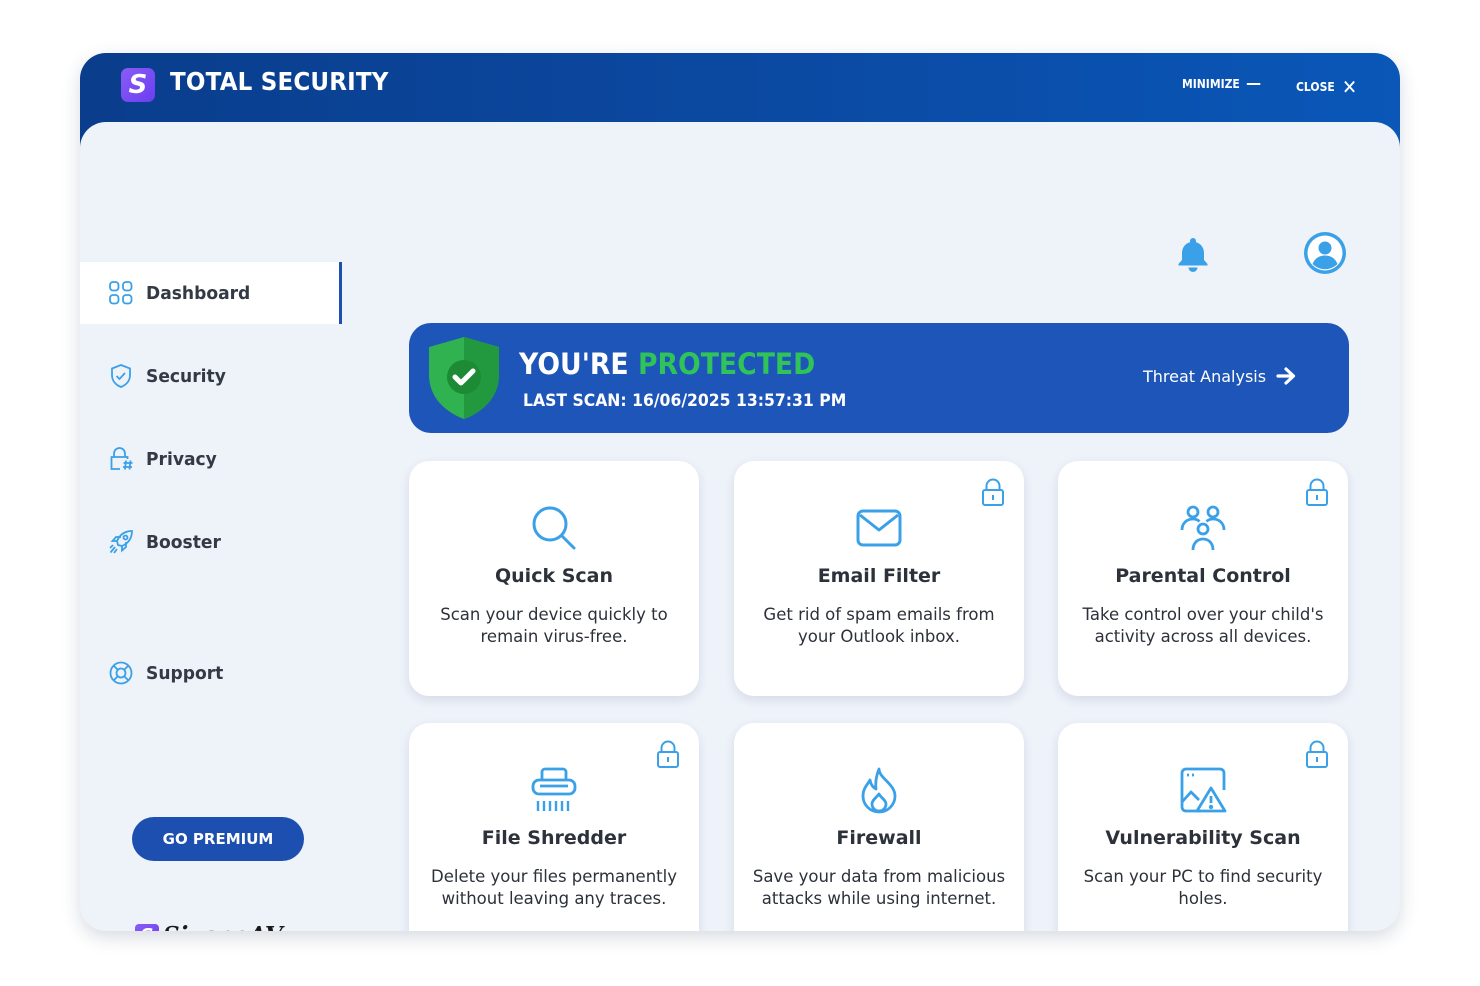 This screenshot has height=986, width=1480. I want to click on app-logo: S, so click(138, 85).